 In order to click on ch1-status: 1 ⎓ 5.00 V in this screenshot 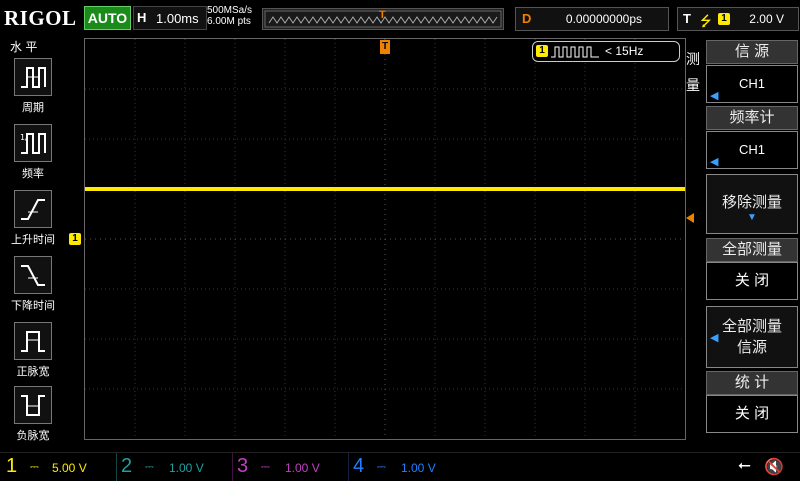, I will do `click(57, 467)`.